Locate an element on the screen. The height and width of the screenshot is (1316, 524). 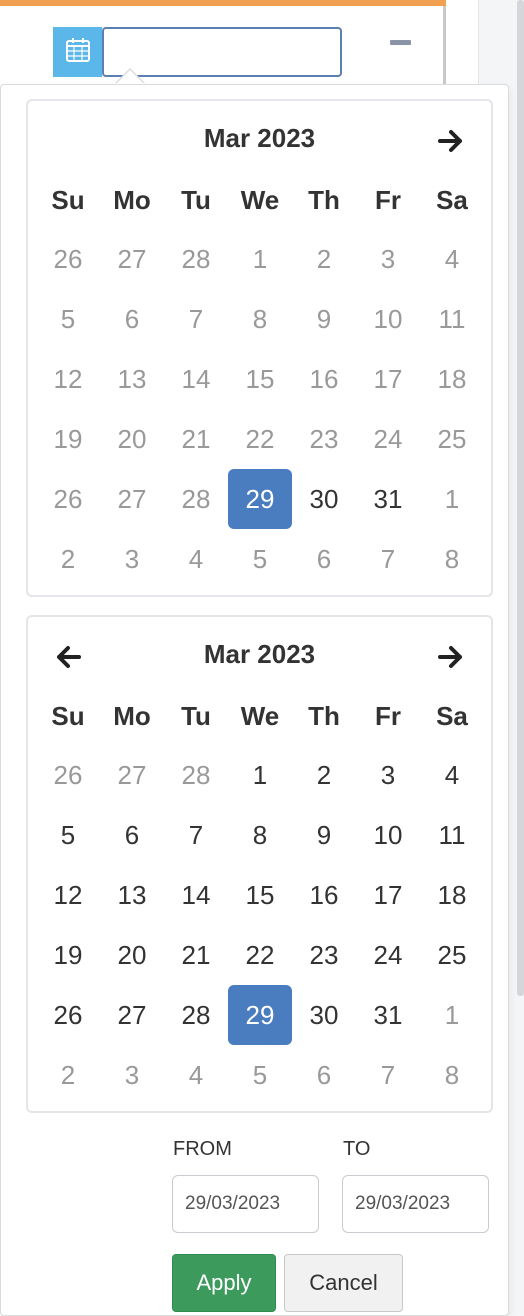
from-date-input is located at coordinates (245, 1204).